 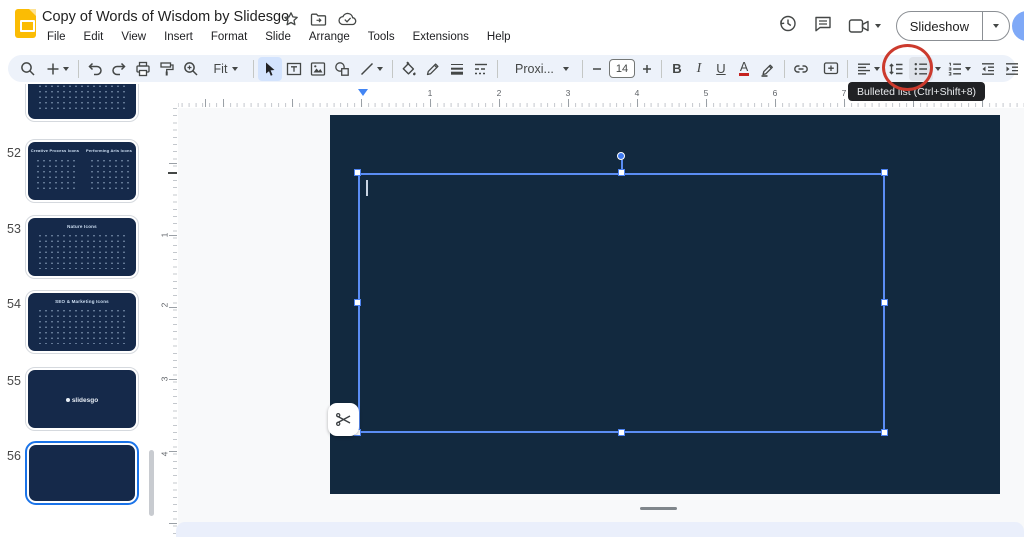 I want to click on insert-link-button, so click(x=801, y=69).